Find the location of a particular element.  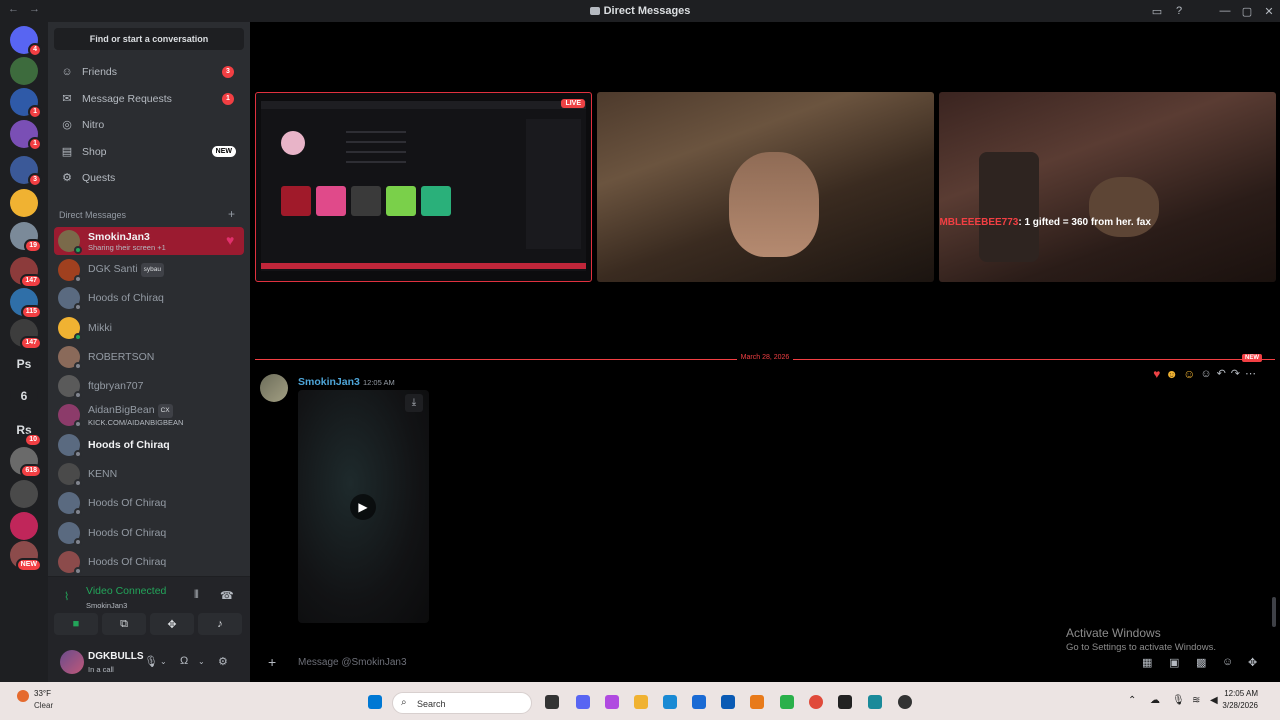

store-icon is located at coordinates (699, 702).